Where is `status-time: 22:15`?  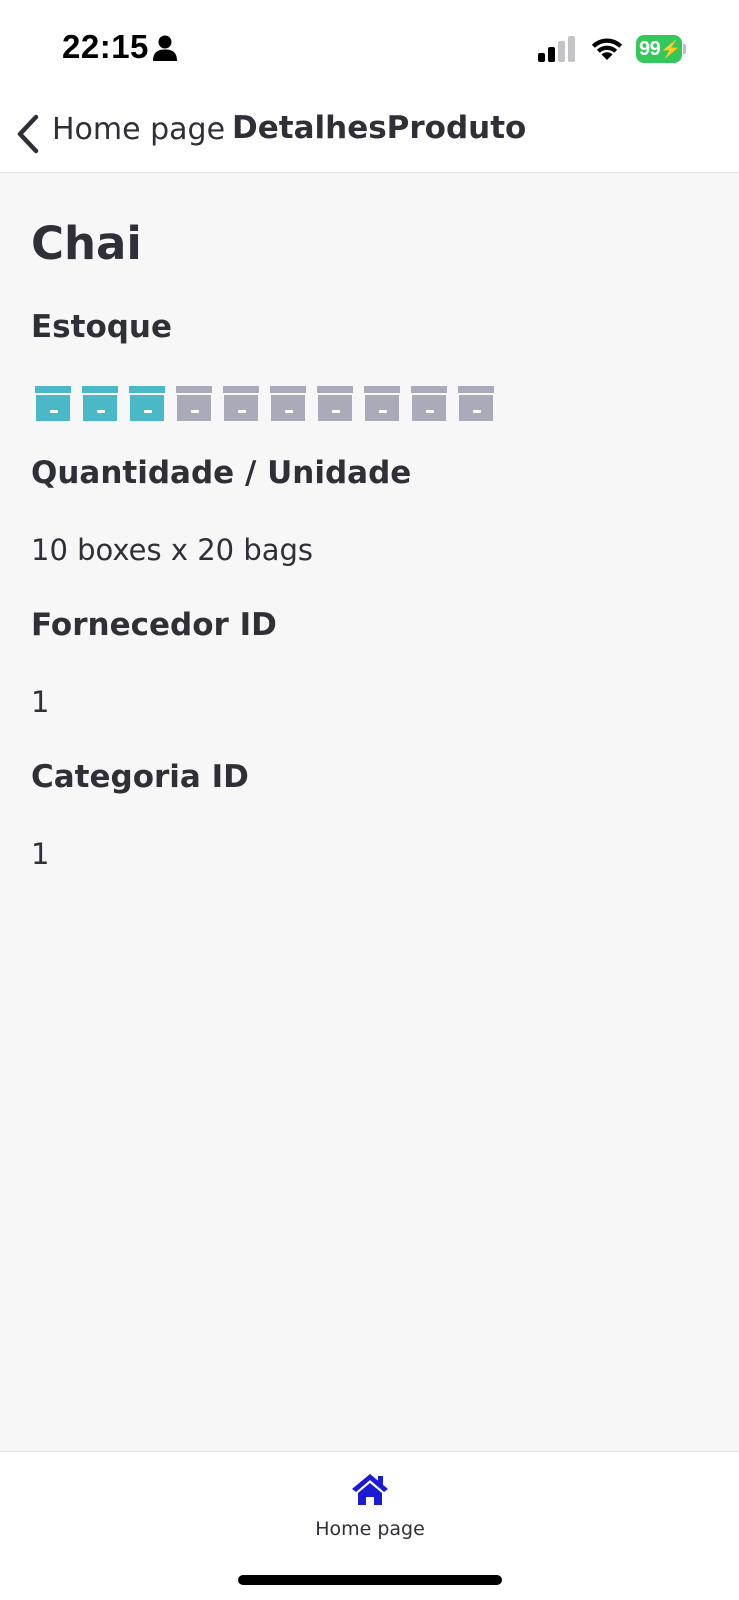
status-time: 22:15 is located at coordinates (105, 46).